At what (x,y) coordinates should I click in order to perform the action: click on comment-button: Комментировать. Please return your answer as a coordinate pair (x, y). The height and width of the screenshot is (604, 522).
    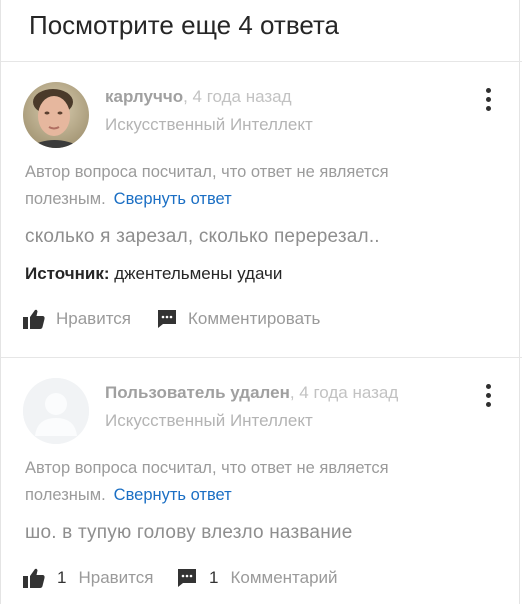
    Looking at the image, I should click on (238, 319).